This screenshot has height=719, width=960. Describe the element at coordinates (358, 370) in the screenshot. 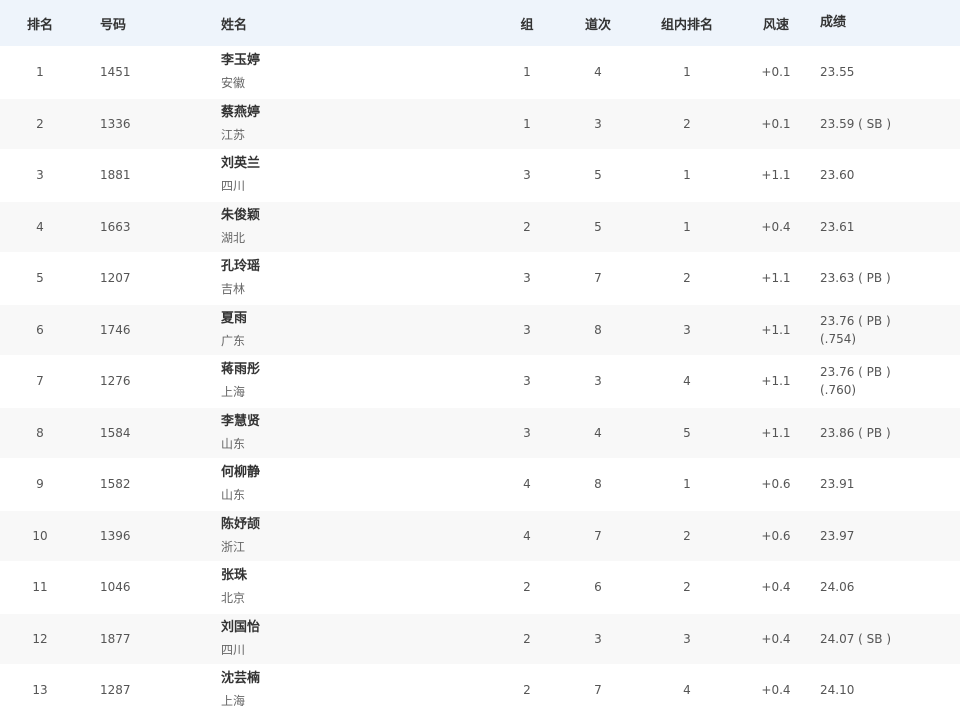

I see `athlete-name: 蒋雨彤` at that location.